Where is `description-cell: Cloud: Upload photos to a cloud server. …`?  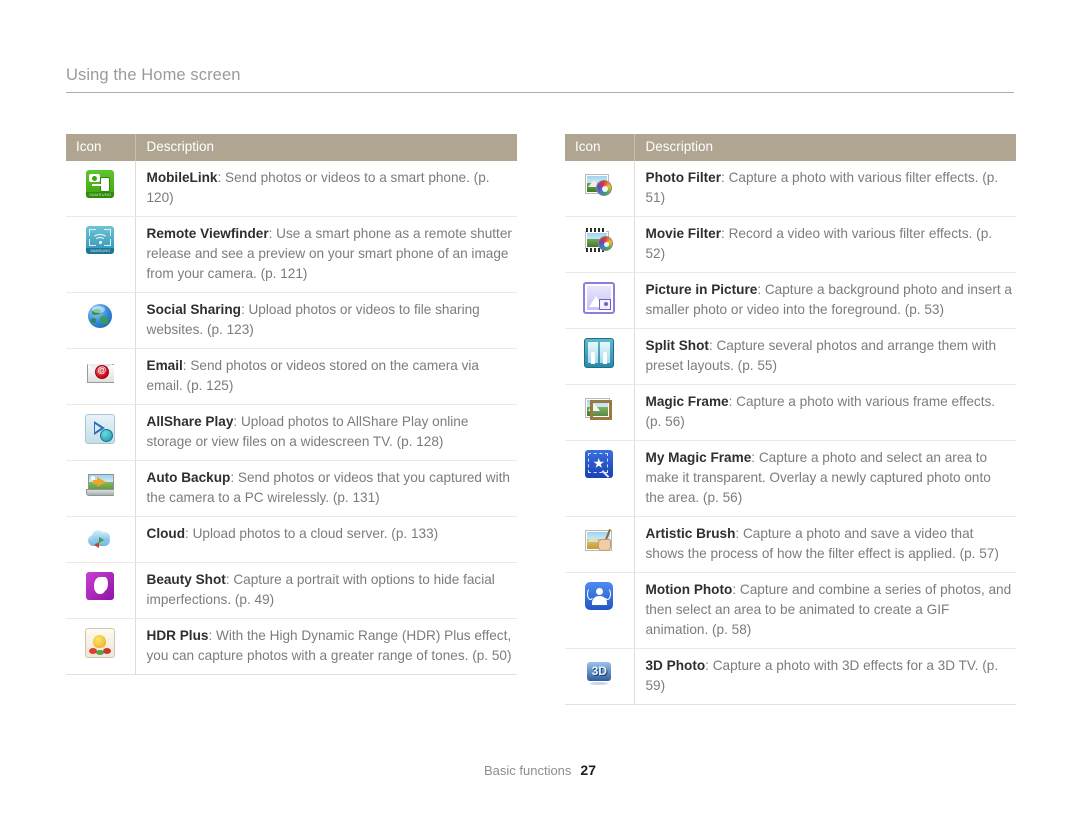 description-cell: Cloud: Upload photos to a cloud server. … is located at coordinates (325, 539).